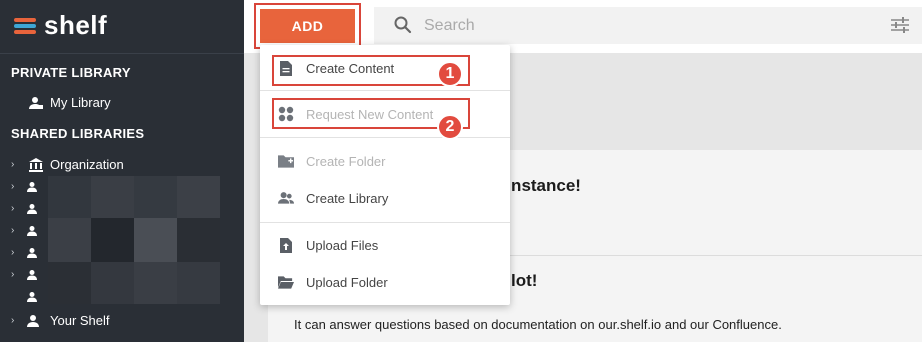  Describe the element at coordinates (80, 102) in the screenshot. I see `sidebar-item-label: My Library` at that location.